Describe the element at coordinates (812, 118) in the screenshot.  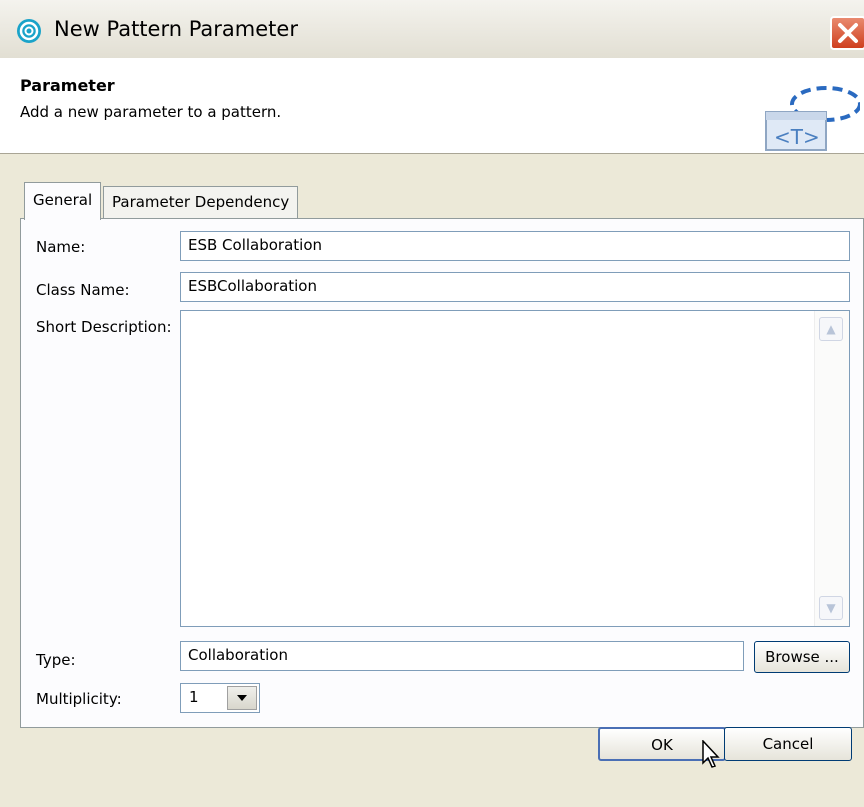
I see `template-parameter-icon: <T>` at that location.